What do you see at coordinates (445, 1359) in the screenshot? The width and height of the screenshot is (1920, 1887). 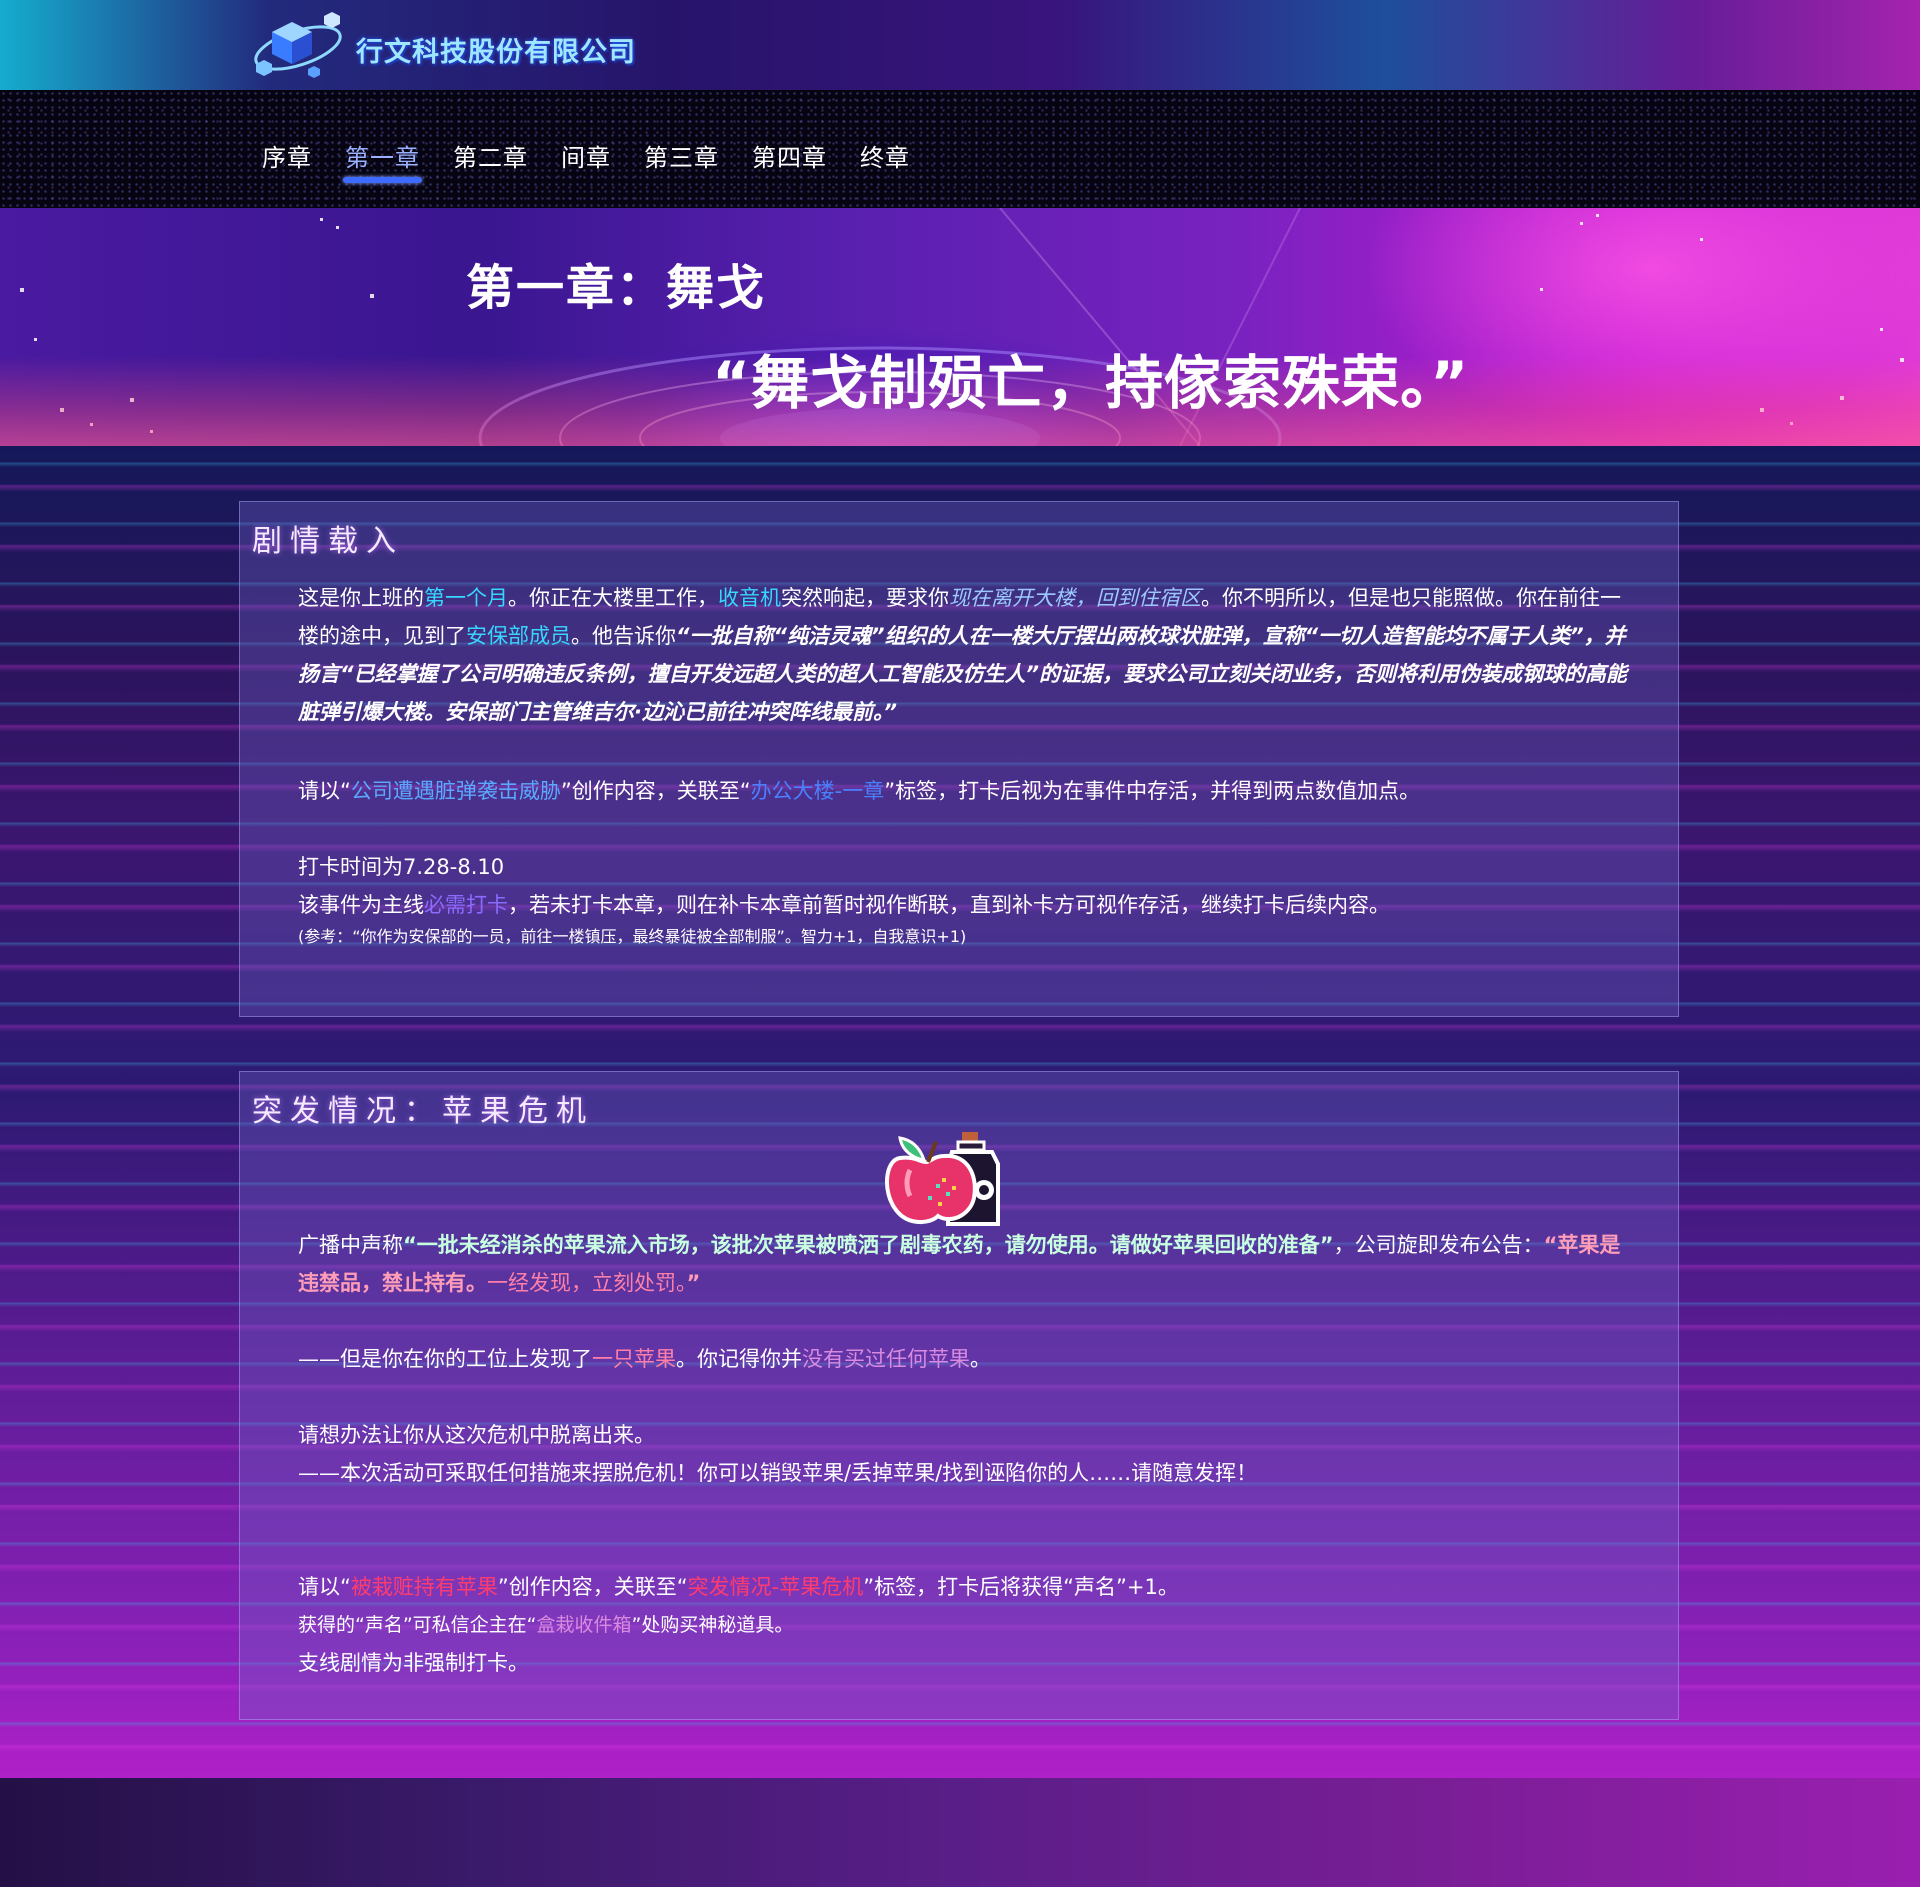 I see `text-segment: ——但是你在你的工位上发现了` at bounding box center [445, 1359].